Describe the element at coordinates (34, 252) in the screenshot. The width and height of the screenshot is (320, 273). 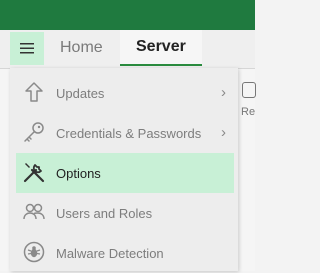
I see `bug-shield-icon` at that location.